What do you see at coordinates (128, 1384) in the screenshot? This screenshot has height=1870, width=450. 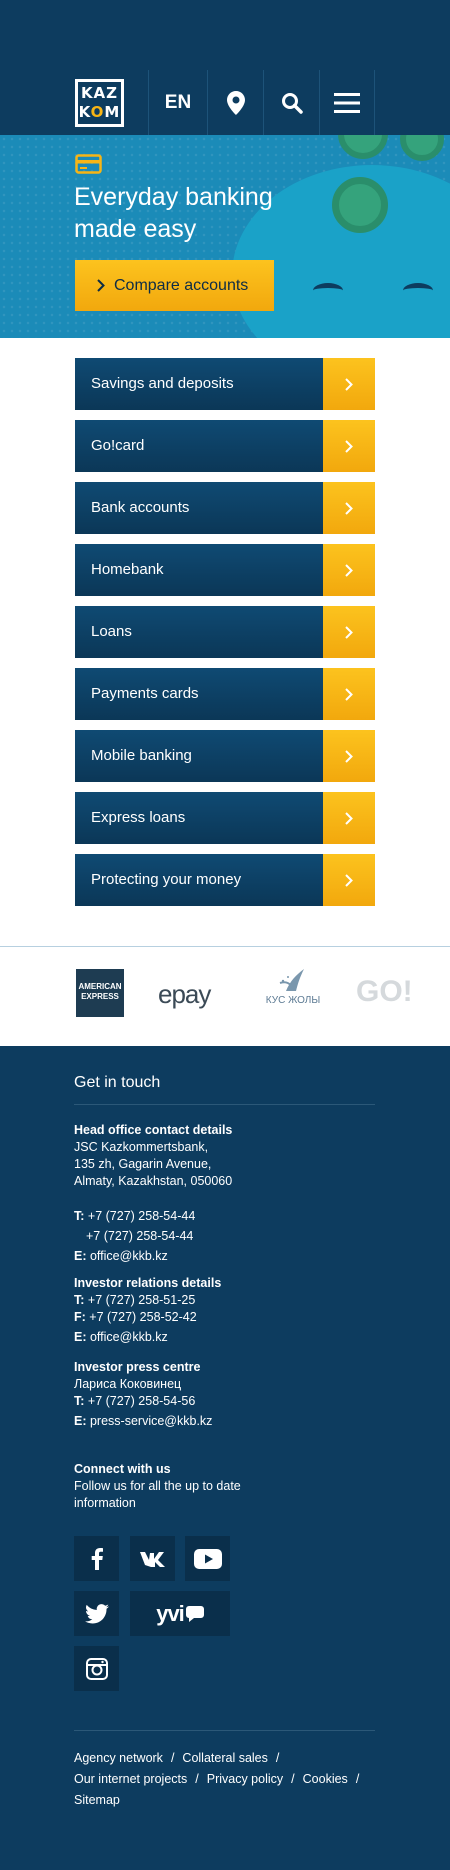 I see `press-contact-name: Лариса Коковинец` at bounding box center [128, 1384].